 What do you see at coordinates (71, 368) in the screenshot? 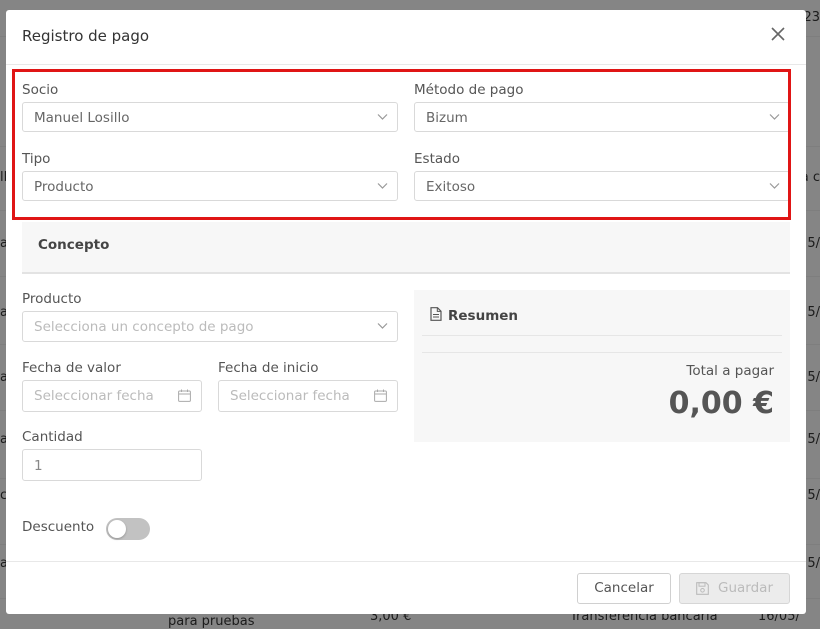
I see `fecha-valor-label: Fecha de valor` at bounding box center [71, 368].